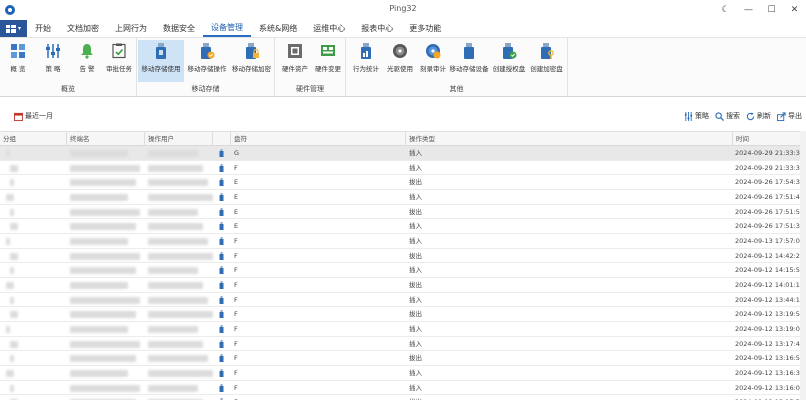 The width and height of the screenshot is (806, 400). What do you see at coordinates (377, 28) in the screenshot?
I see `menu-tab-report-center: 报表中心` at bounding box center [377, 28].